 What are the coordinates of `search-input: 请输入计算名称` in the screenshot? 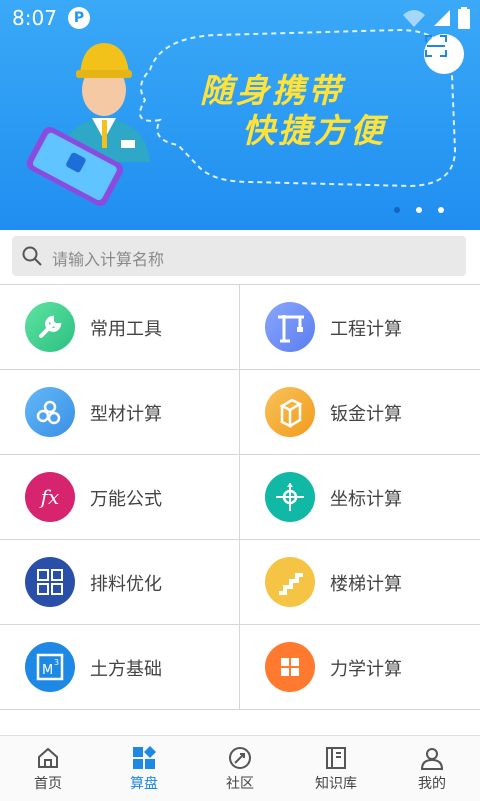 It's located at (239, 256).